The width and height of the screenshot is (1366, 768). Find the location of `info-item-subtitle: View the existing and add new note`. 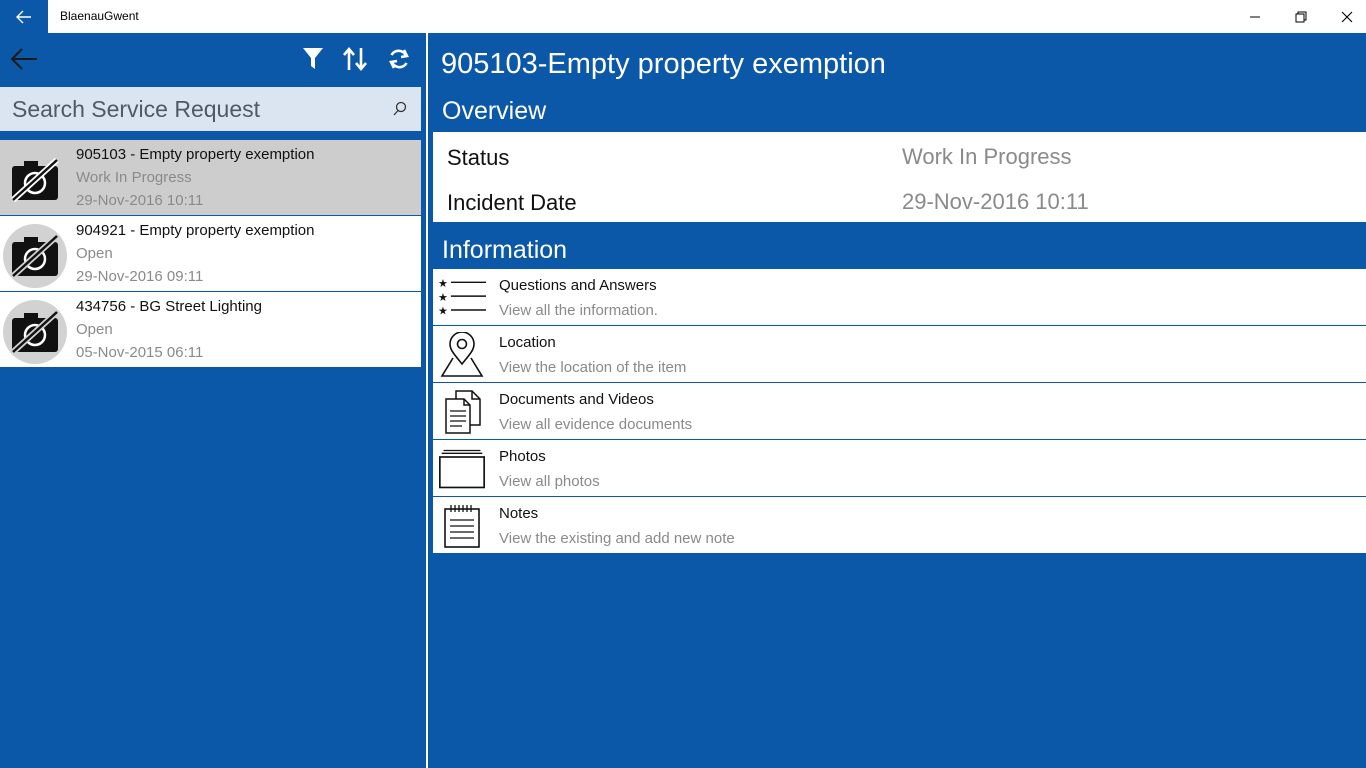

info-item-subtitle: View the existing and add new note is located at coordinates (617, 538).